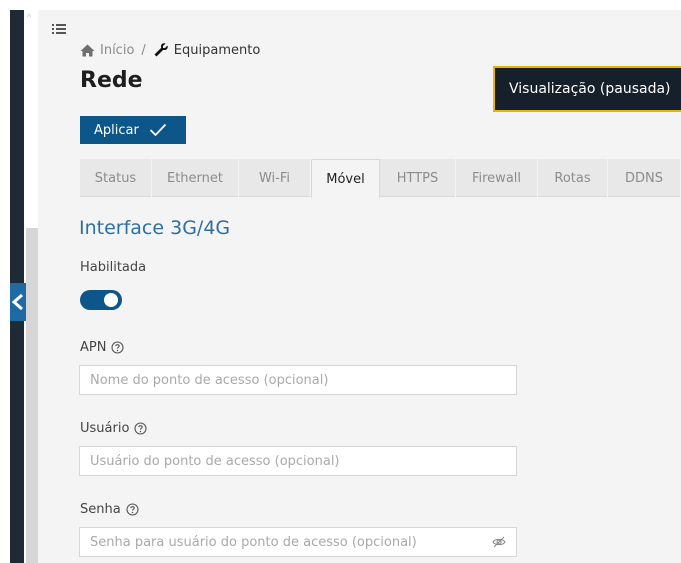  What do you see at coordinates (275, 178) in the screenshot?
I see `tab-wifi: Wi-Fi` at bounding box center [275, 178].